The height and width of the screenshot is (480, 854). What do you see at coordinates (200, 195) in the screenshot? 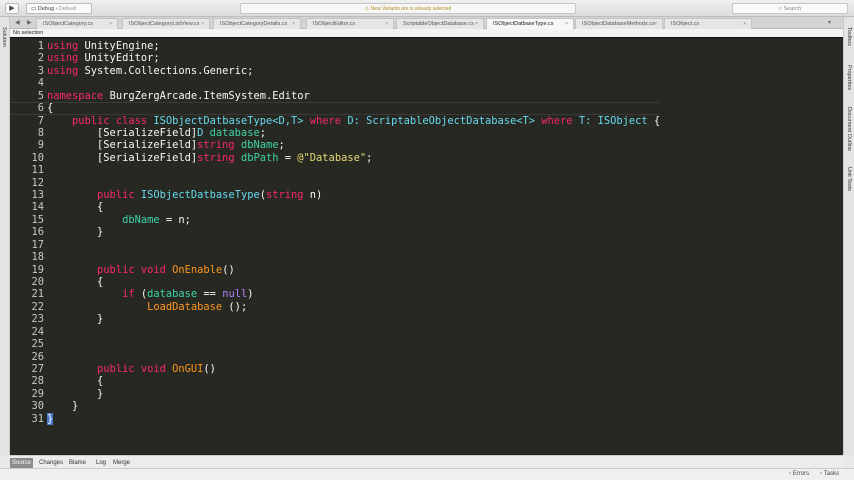
I see `code-token: ISObjectDatbaseType` at bounding box center [200, 195].